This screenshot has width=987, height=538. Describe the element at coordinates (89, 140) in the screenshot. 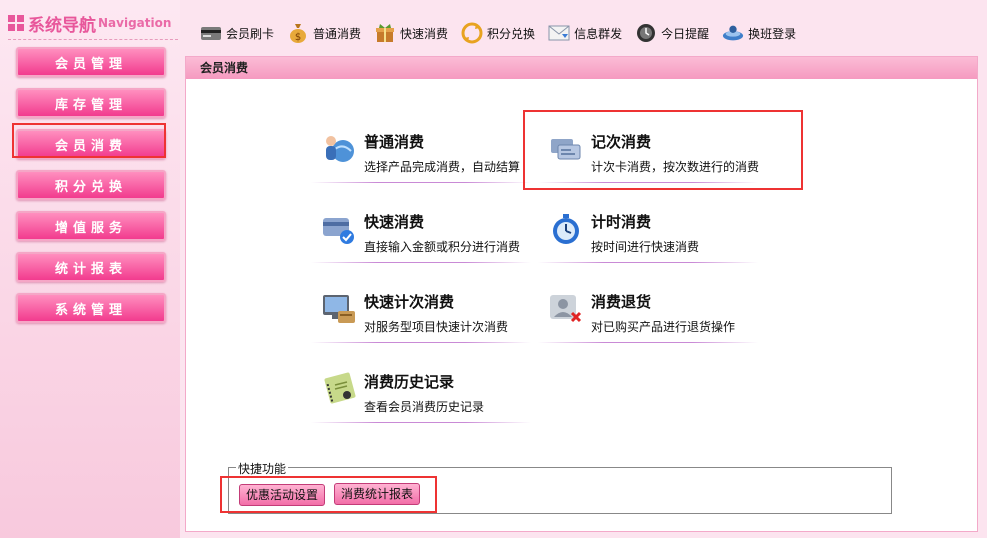

I see `selection-highlight` at that location.